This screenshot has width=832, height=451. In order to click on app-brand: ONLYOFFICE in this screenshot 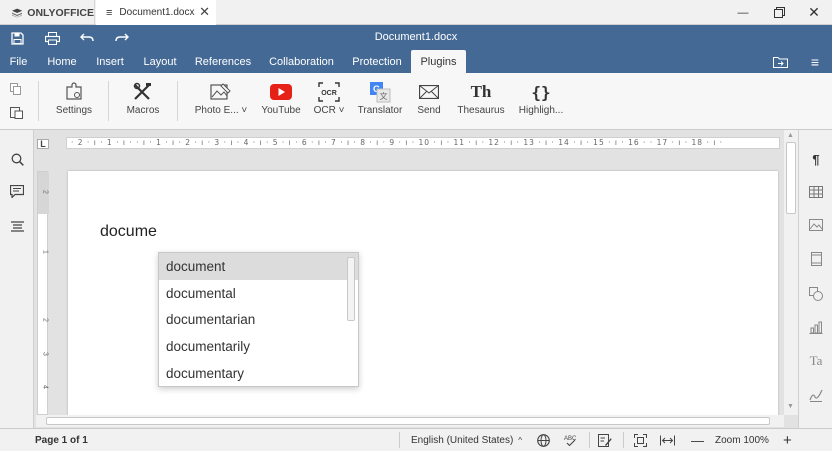, I will do `click(47, 12)`.